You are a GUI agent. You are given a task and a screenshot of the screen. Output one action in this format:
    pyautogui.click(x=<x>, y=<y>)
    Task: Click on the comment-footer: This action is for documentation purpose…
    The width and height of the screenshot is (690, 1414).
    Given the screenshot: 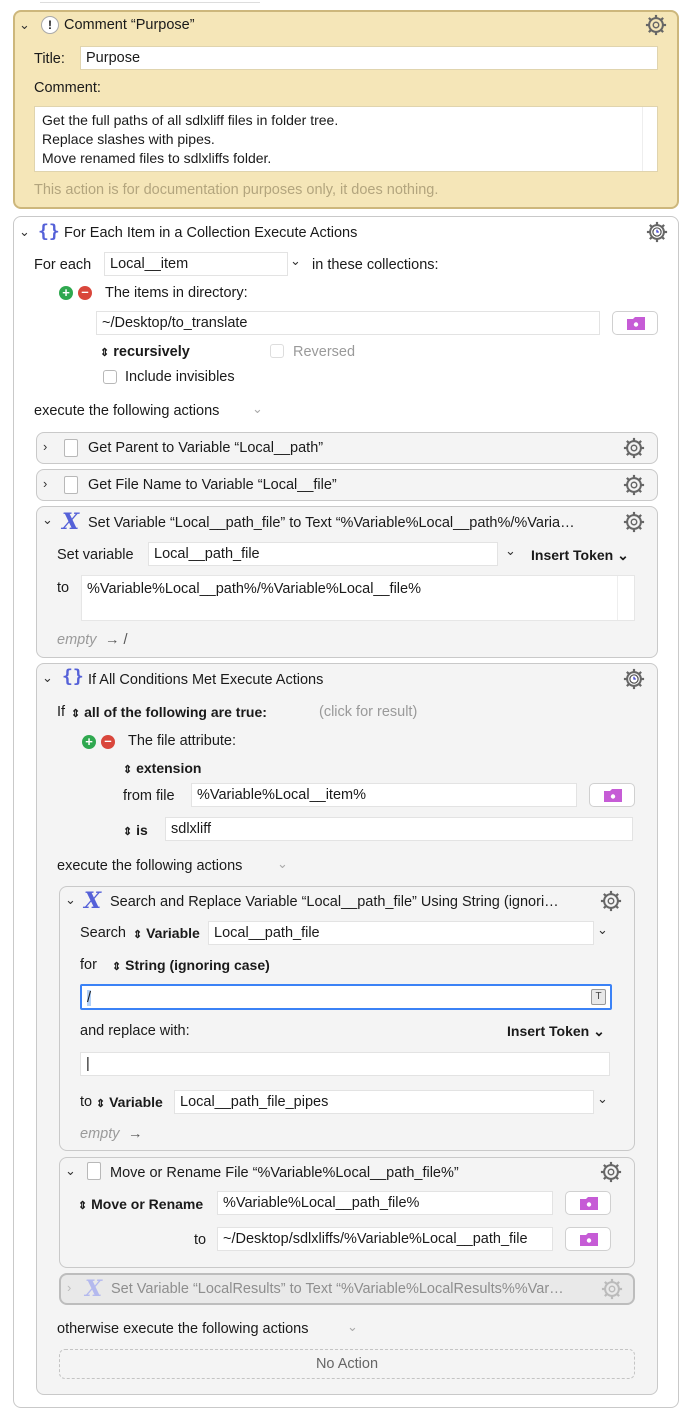 What is the action you would take?
    pyautogui.click(x=236, y=190)
    